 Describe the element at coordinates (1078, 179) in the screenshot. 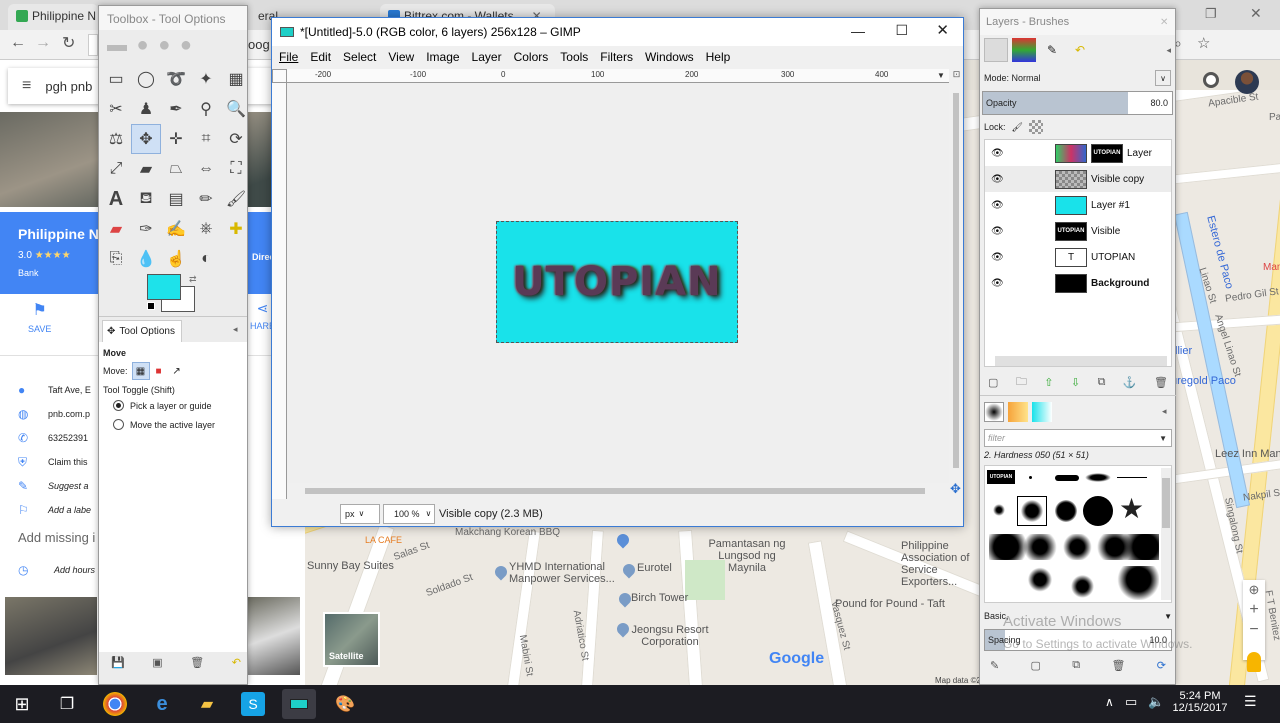

I see `layer-row: 👁 Visible copy` at that location.